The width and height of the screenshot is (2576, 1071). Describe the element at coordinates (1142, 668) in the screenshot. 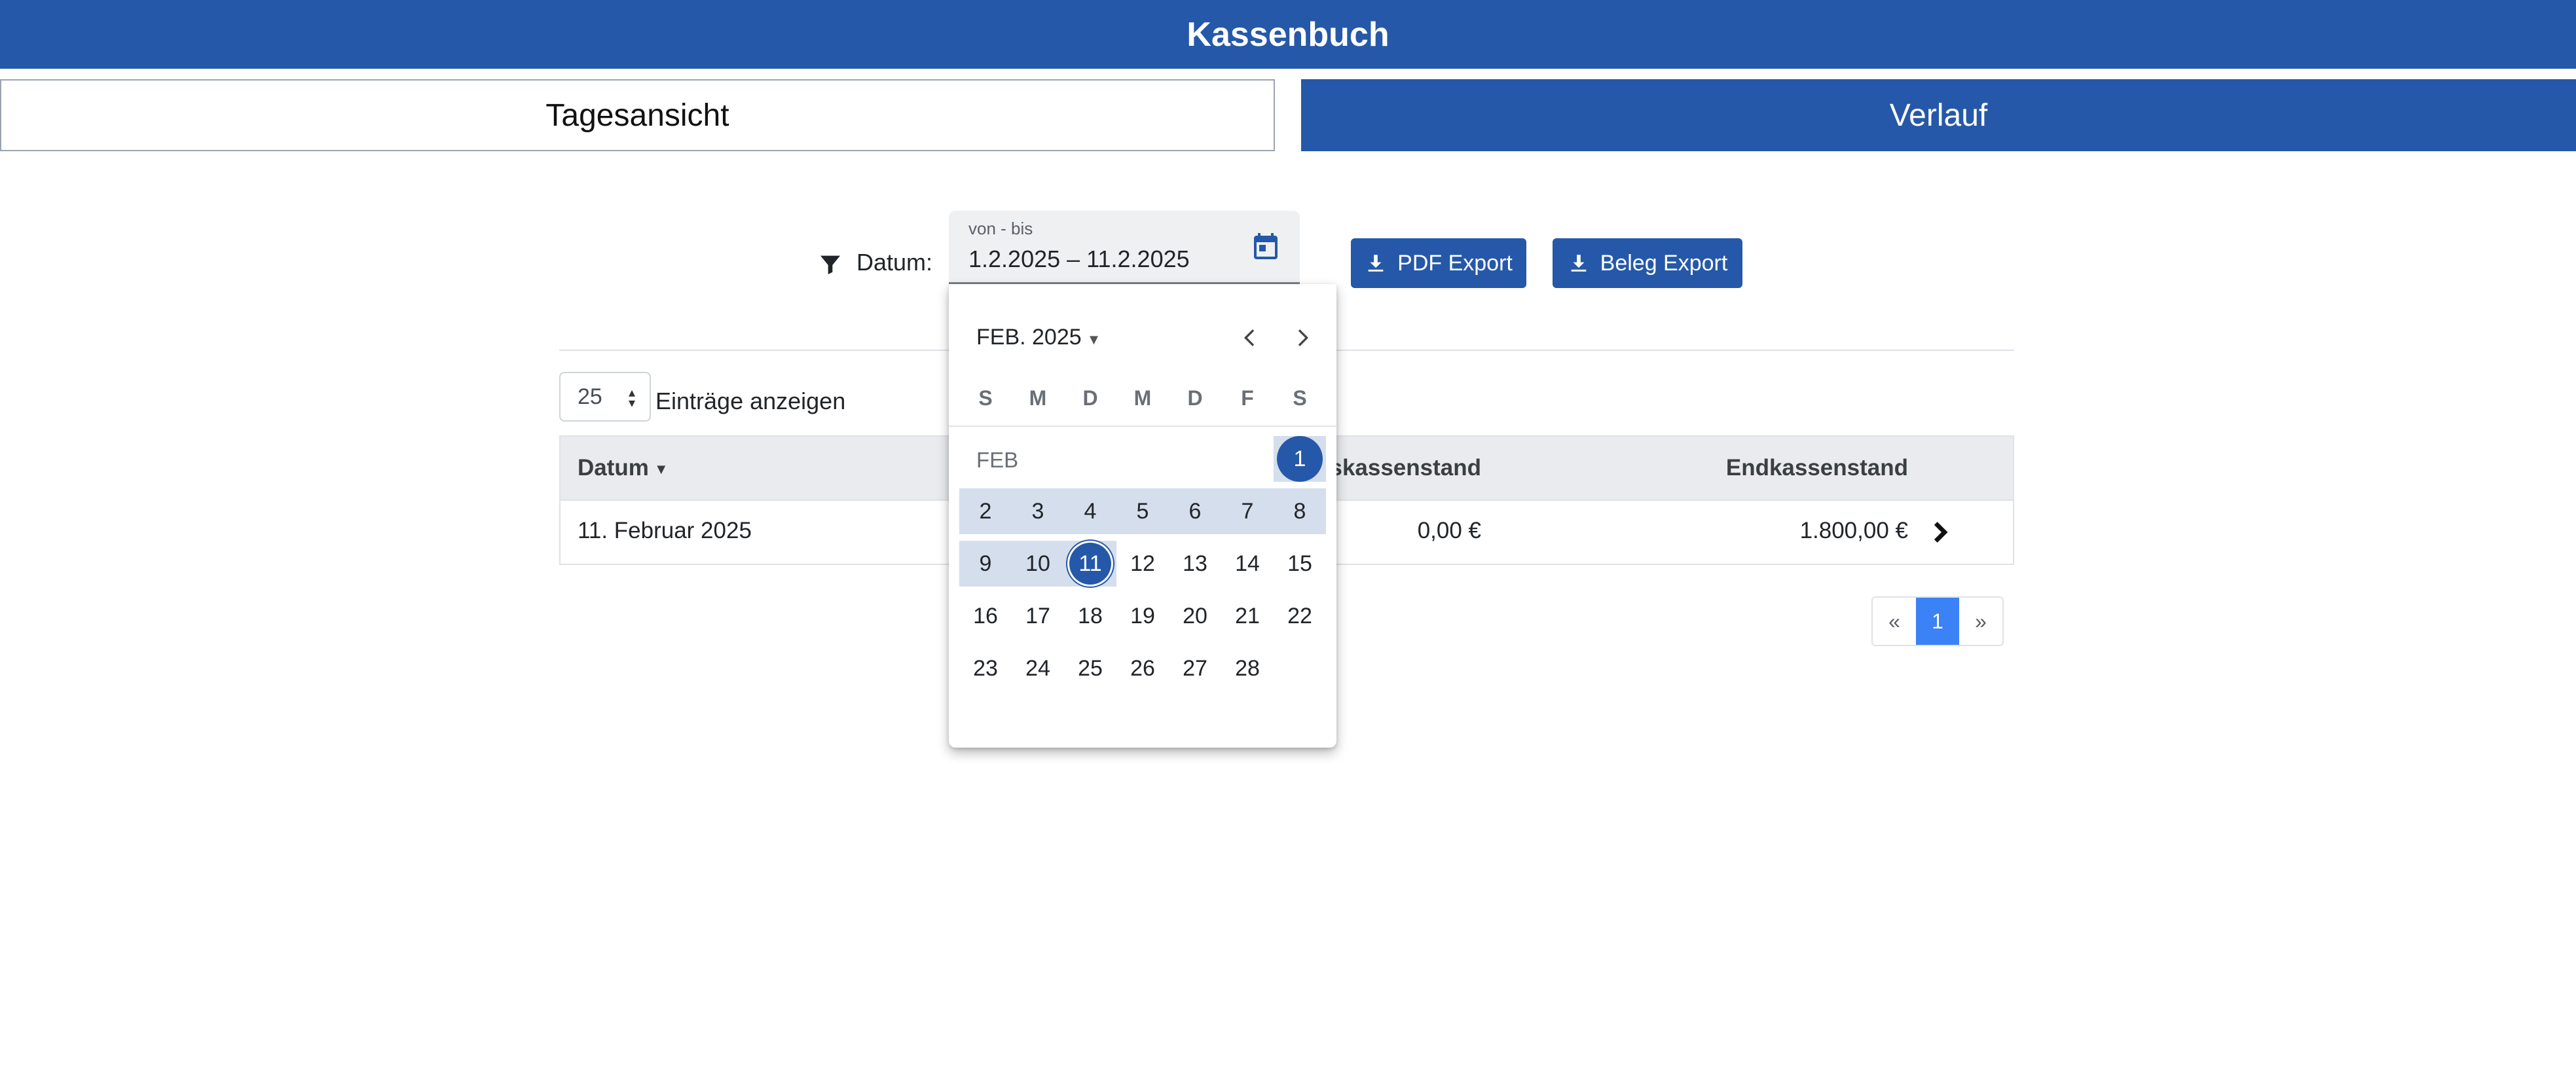

I see `calendar-day: 26` at that location.